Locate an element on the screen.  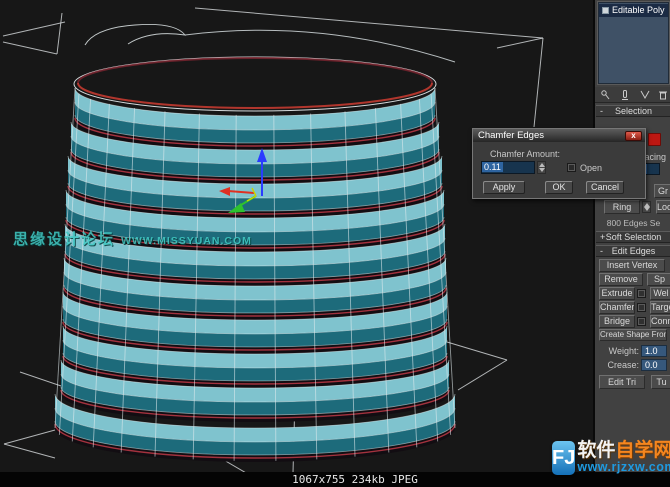
modifier-stack-selected-row: Editable Poly is located at coordinates (633, 10).